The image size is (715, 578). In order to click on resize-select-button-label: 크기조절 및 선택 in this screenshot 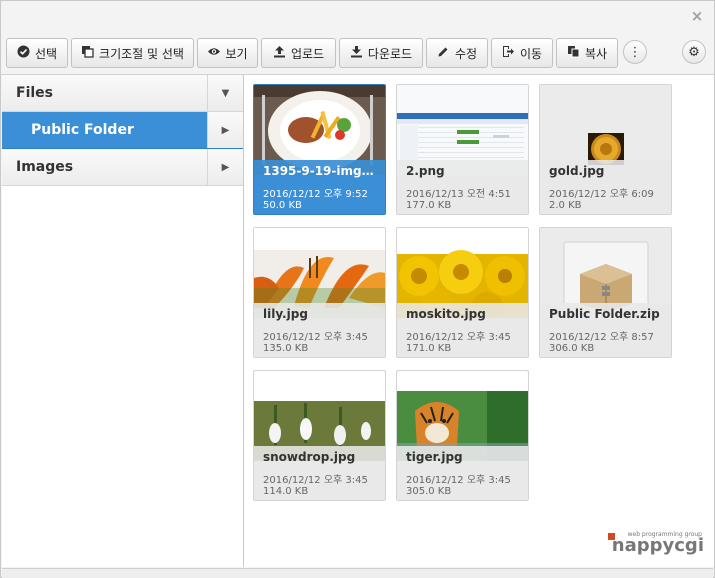, I will do `click(141, 53)`.